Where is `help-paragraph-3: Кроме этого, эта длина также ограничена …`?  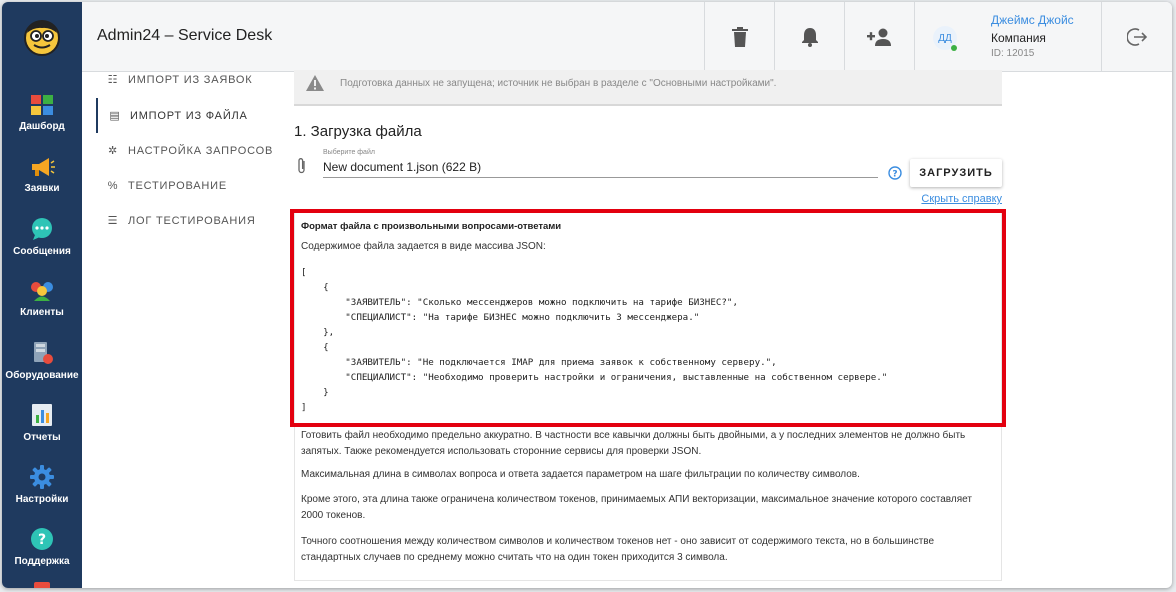 help-paragraph-3: Кроме этого, эта длина также ограничена … is located at coordinates (636, 507).